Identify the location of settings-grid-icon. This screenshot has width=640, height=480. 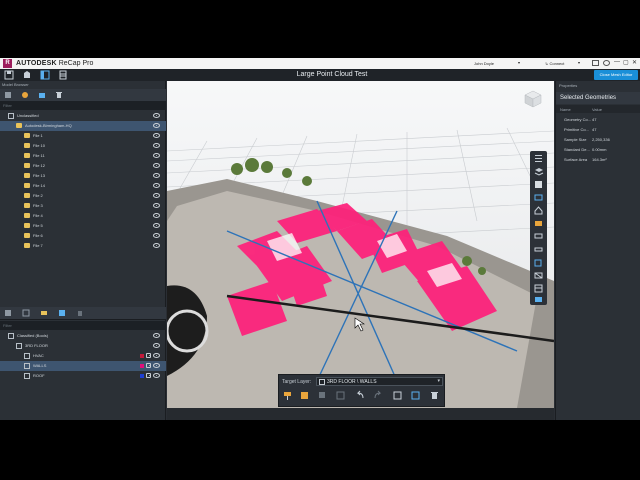
(538, 288).